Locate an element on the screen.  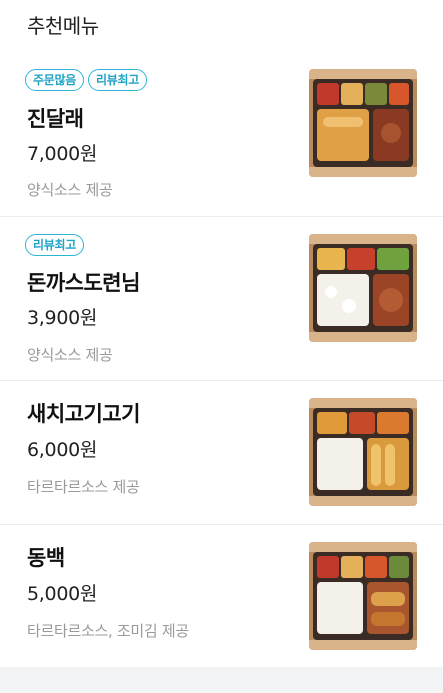
menu-price: 5,000원 is located at coordinates (62, 594).